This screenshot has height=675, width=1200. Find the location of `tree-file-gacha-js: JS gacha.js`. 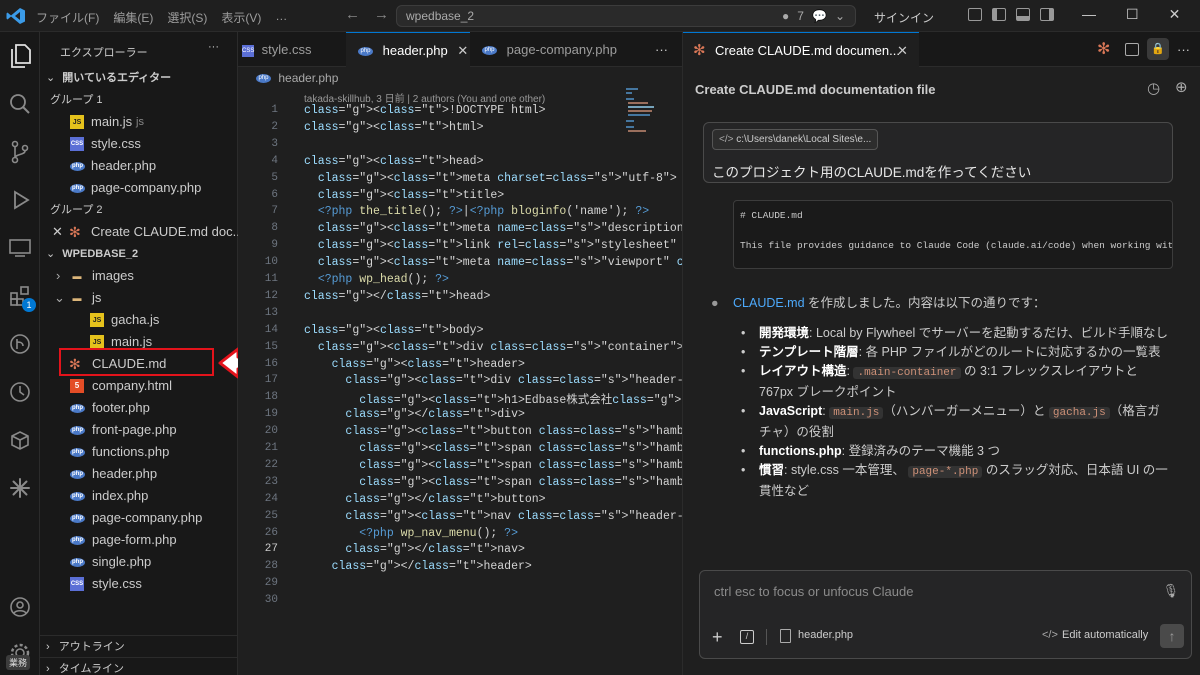

tree-file-gacha-js: JS gacha.js is located at coordinates (138, 320).